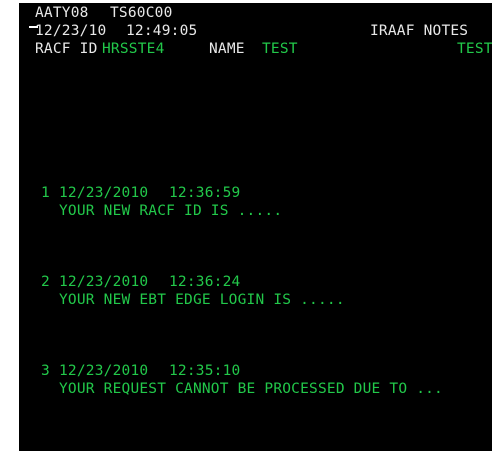 This screenshot has width=492, height=457. Describe the element at coordinates (205, 193) in the screenshot. I see `note-time: 12:36:59` at that location.